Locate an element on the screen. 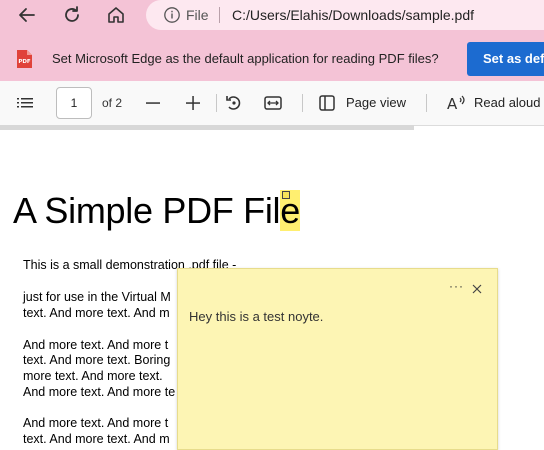  set-as-default-button: Set as default is located at coordinates (505, 59).